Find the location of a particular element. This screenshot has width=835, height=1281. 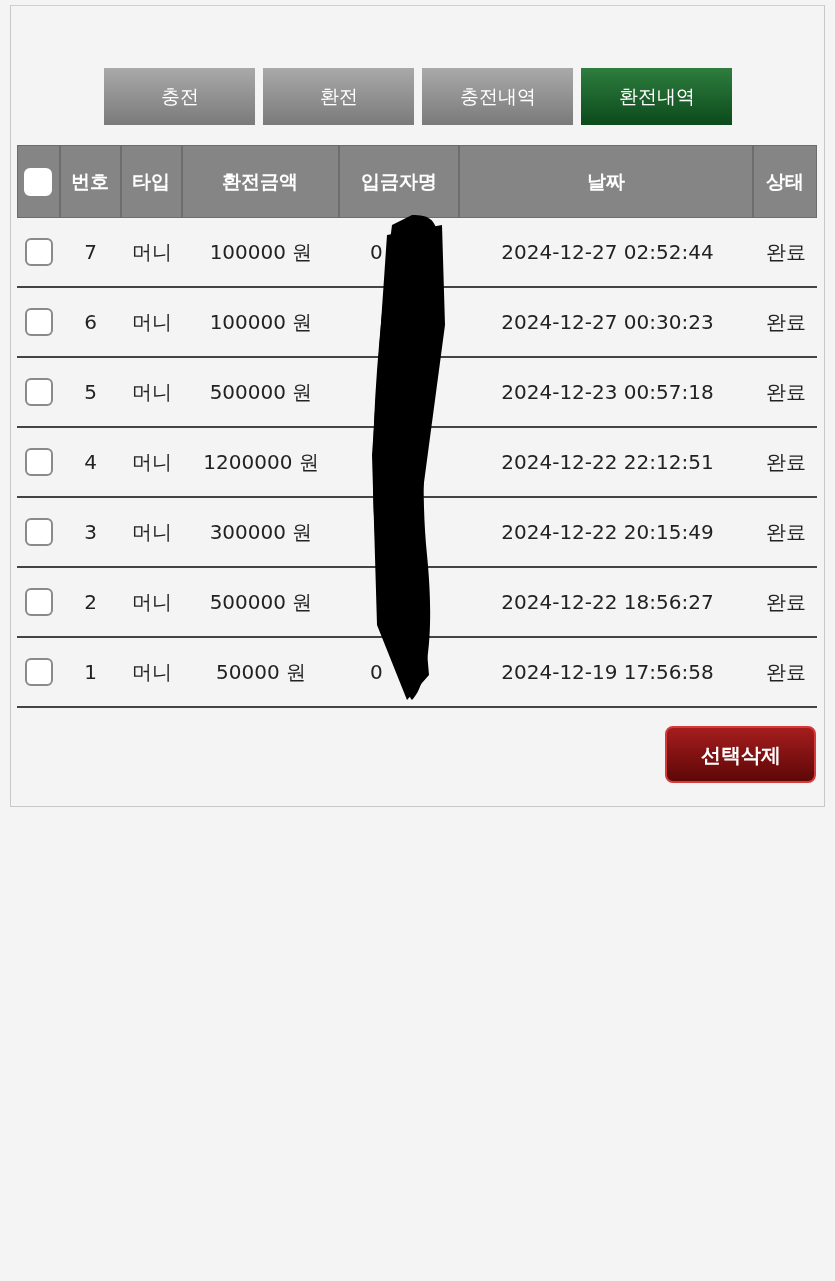

table-cell-text: 7 is located at coordinates (90, 252).